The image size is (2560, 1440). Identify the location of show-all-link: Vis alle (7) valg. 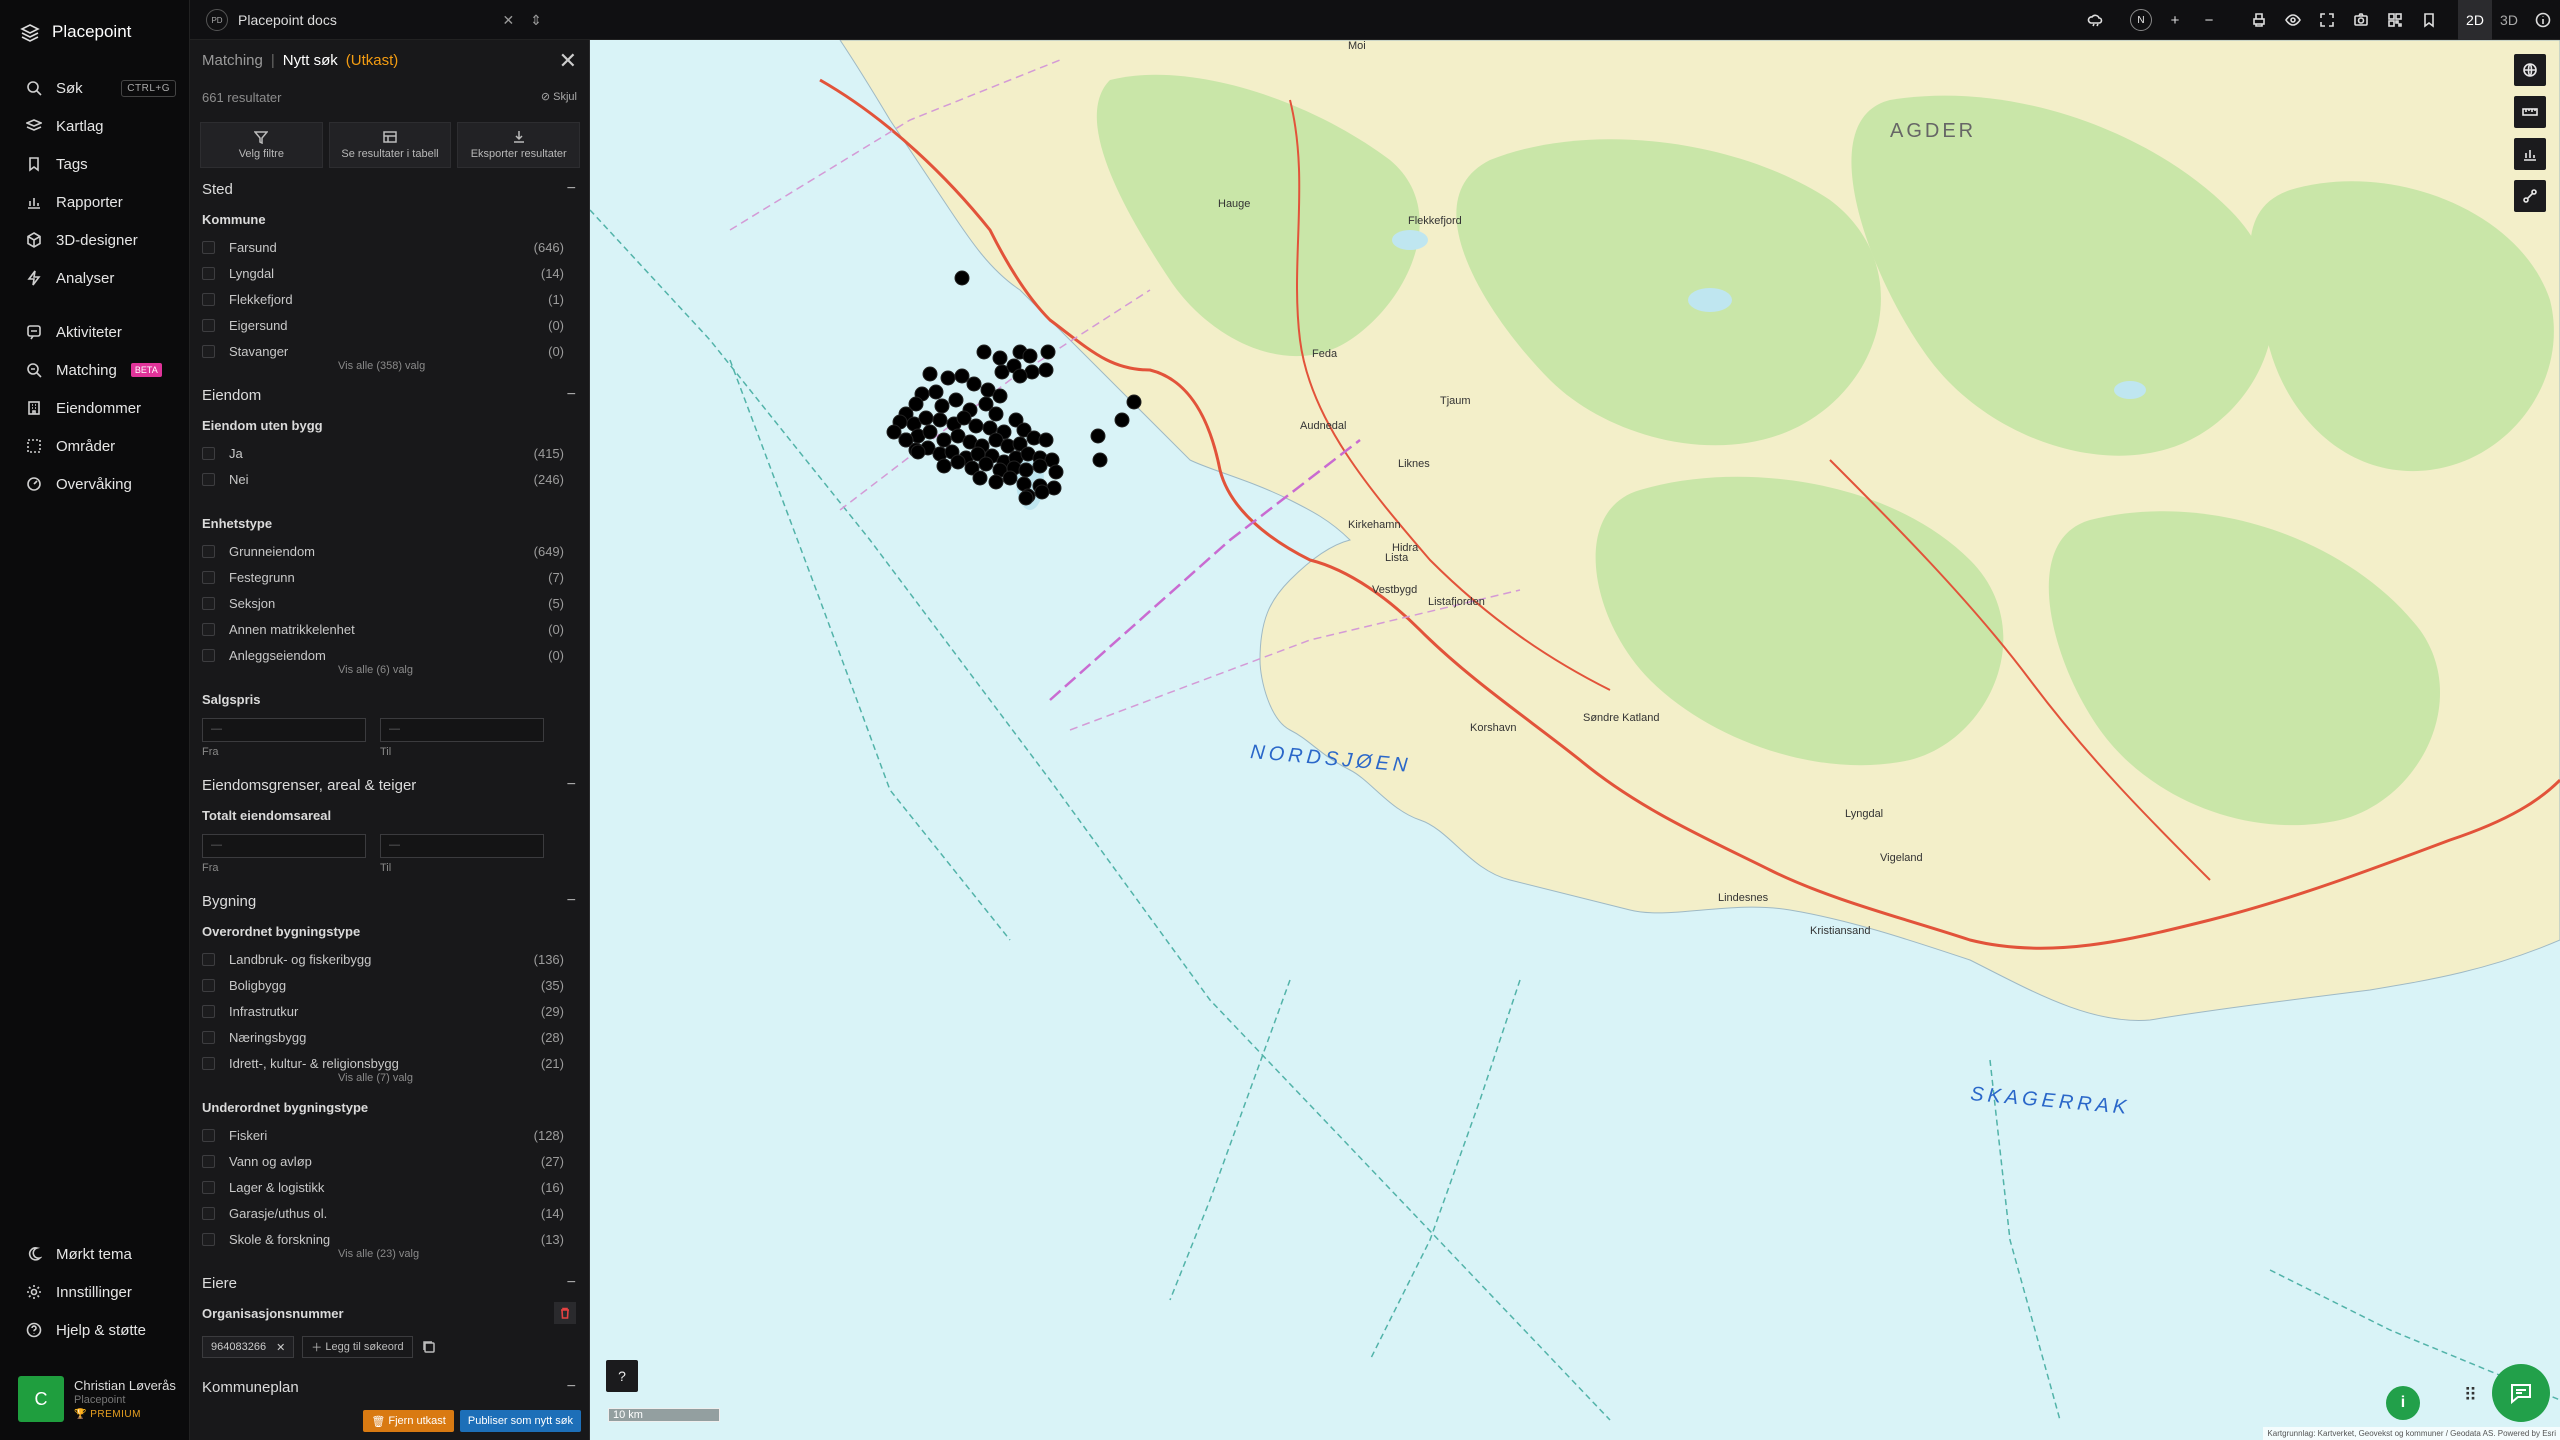
(390, 1082).